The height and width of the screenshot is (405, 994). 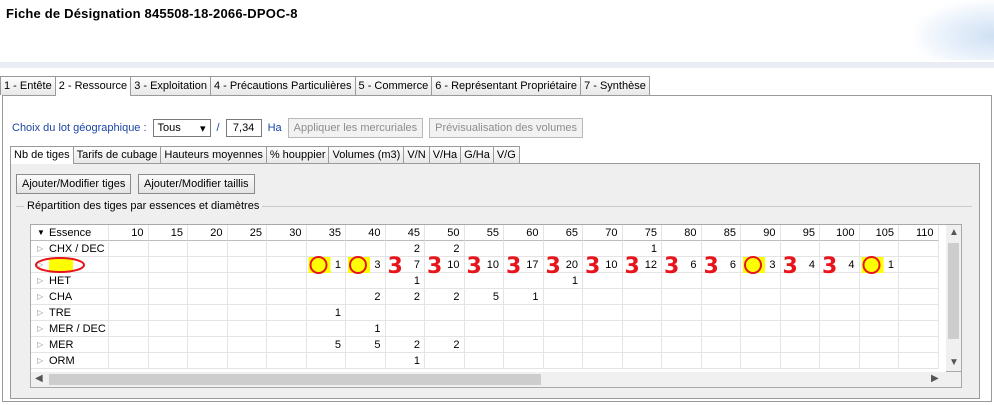 What do you see at coordinates (42, 155) in the screenshot?
I see `sub-tab: Nb de tiges` at bounding box center [42, 155].